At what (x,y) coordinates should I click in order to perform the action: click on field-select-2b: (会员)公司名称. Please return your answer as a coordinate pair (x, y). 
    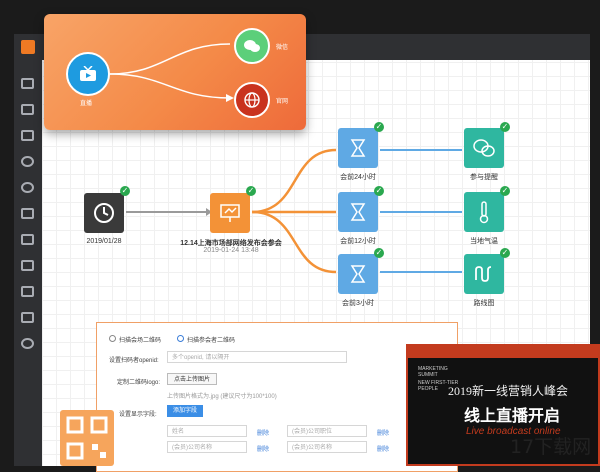
    Looking at the image, I should click on (327, 447).